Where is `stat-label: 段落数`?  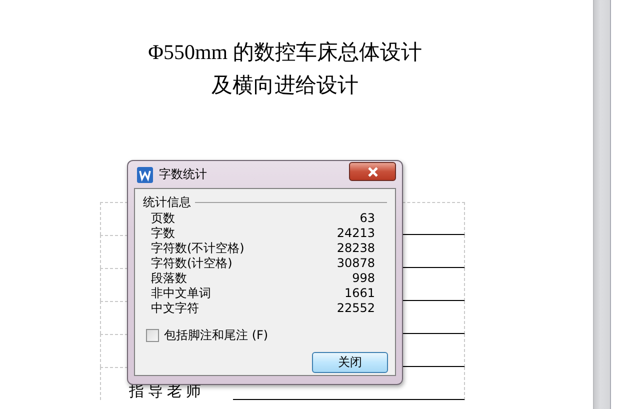
stat-label: 段落数 is located at coordinates (169, 278).